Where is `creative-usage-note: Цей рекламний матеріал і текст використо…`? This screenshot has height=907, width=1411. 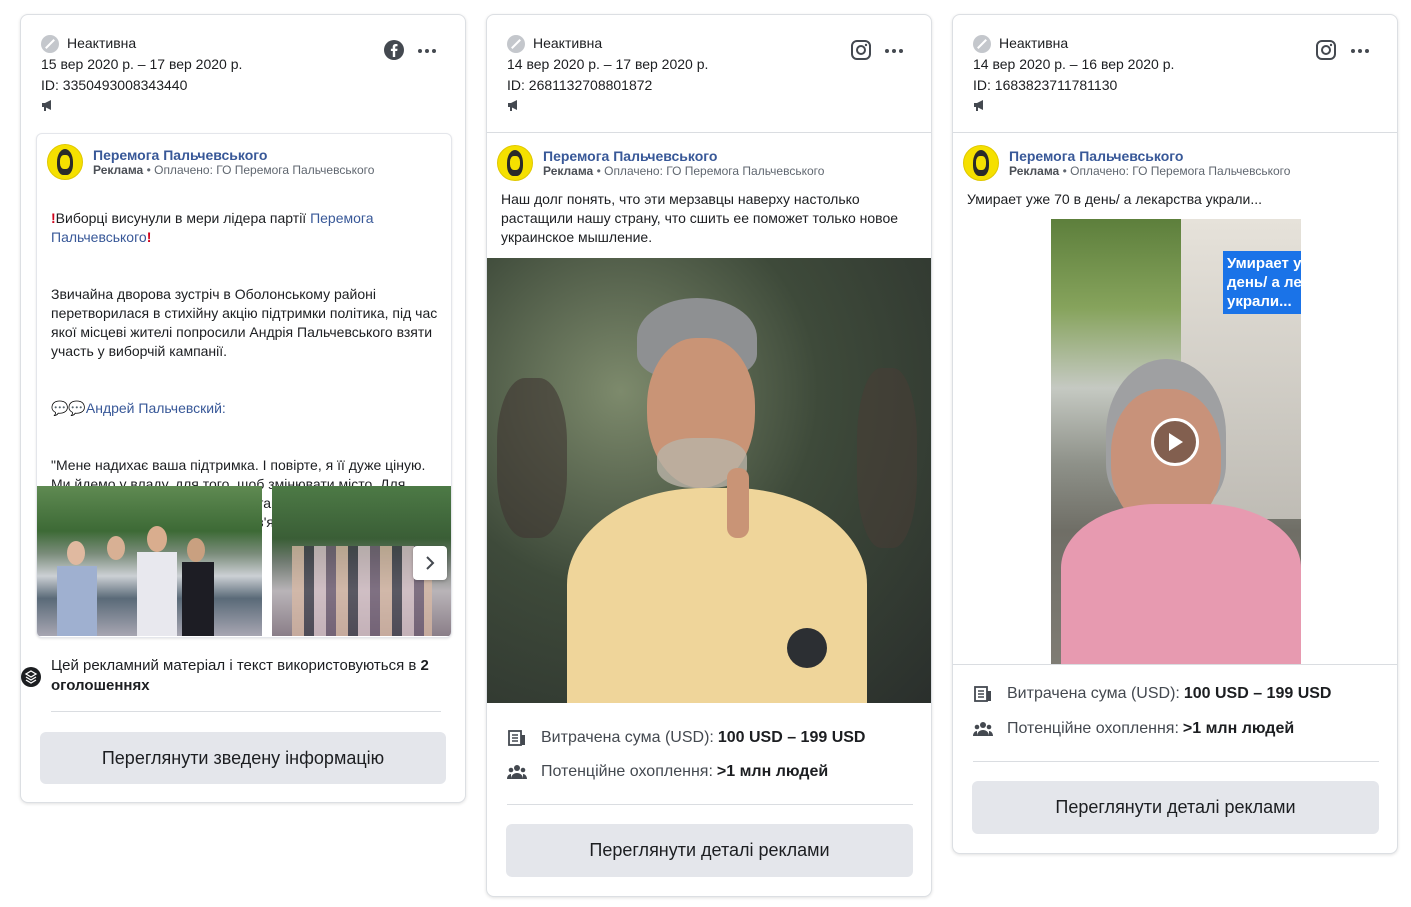 creative-usage-note: Цей рекламний матеріал і текст використо… is located at coordinates (240, 675).